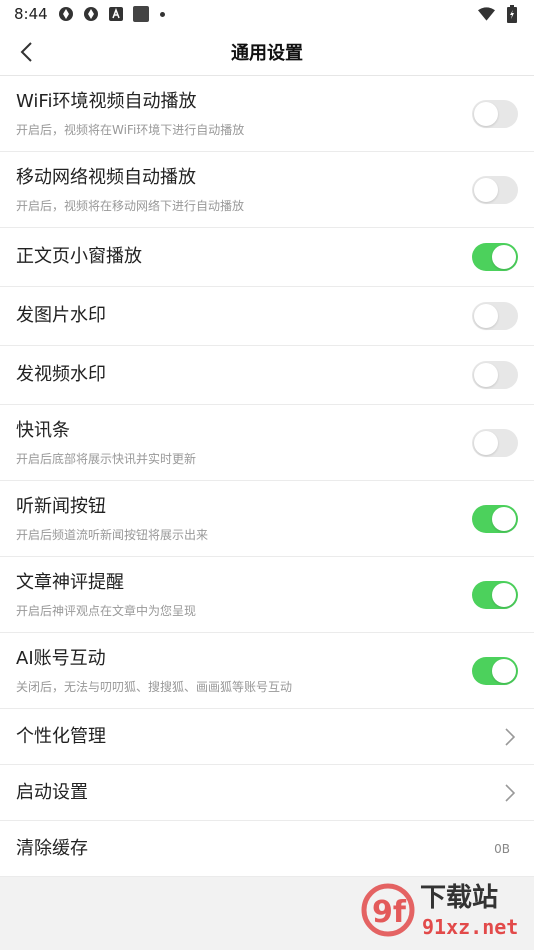  I want to click on vpn-icon, so click(66, 14).